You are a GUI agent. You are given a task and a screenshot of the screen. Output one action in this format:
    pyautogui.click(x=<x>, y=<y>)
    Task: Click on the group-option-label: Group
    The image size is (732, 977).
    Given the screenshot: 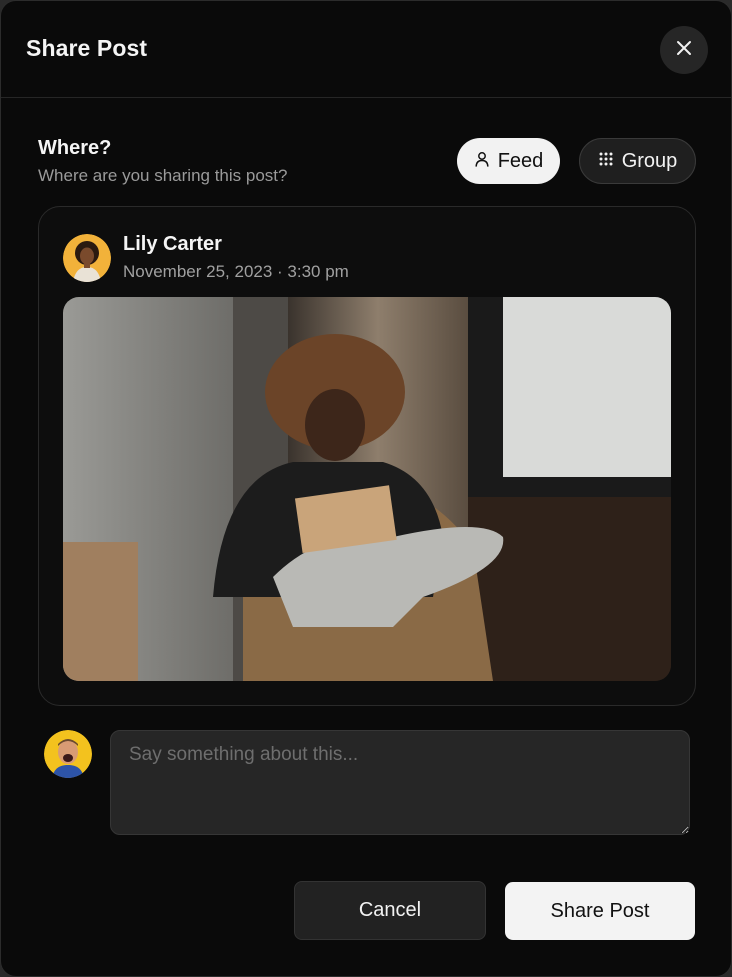 What is the action you would take?
    pyautogui.click(x=649, y=160)
    